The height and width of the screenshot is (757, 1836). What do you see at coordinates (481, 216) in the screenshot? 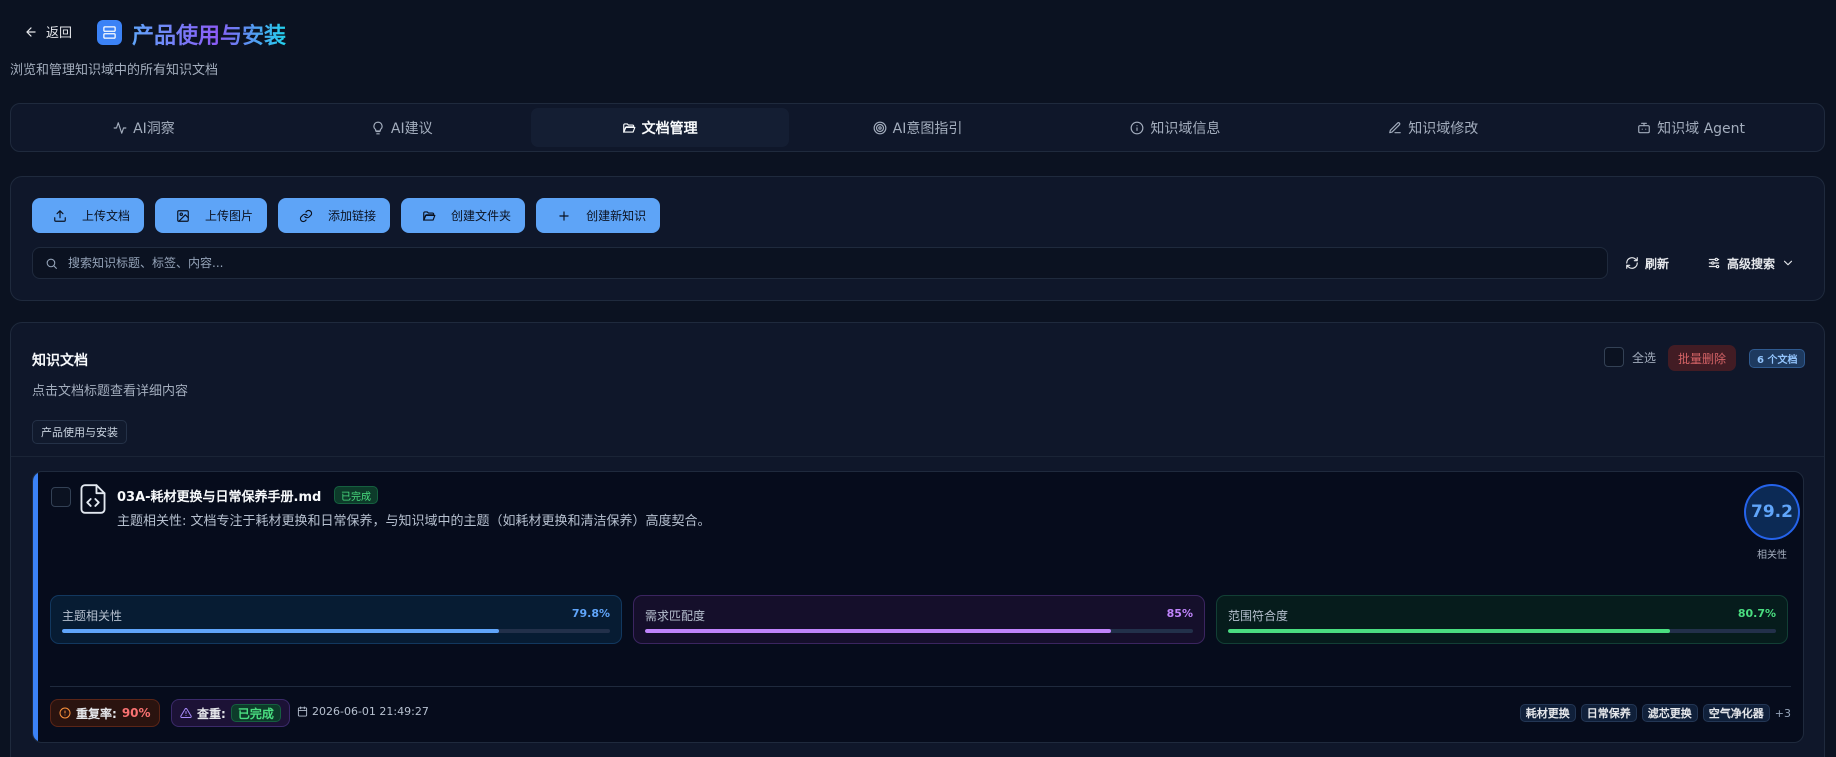
I see `create-folder-label: 创建文件夹` at bounding box center [481, 216].